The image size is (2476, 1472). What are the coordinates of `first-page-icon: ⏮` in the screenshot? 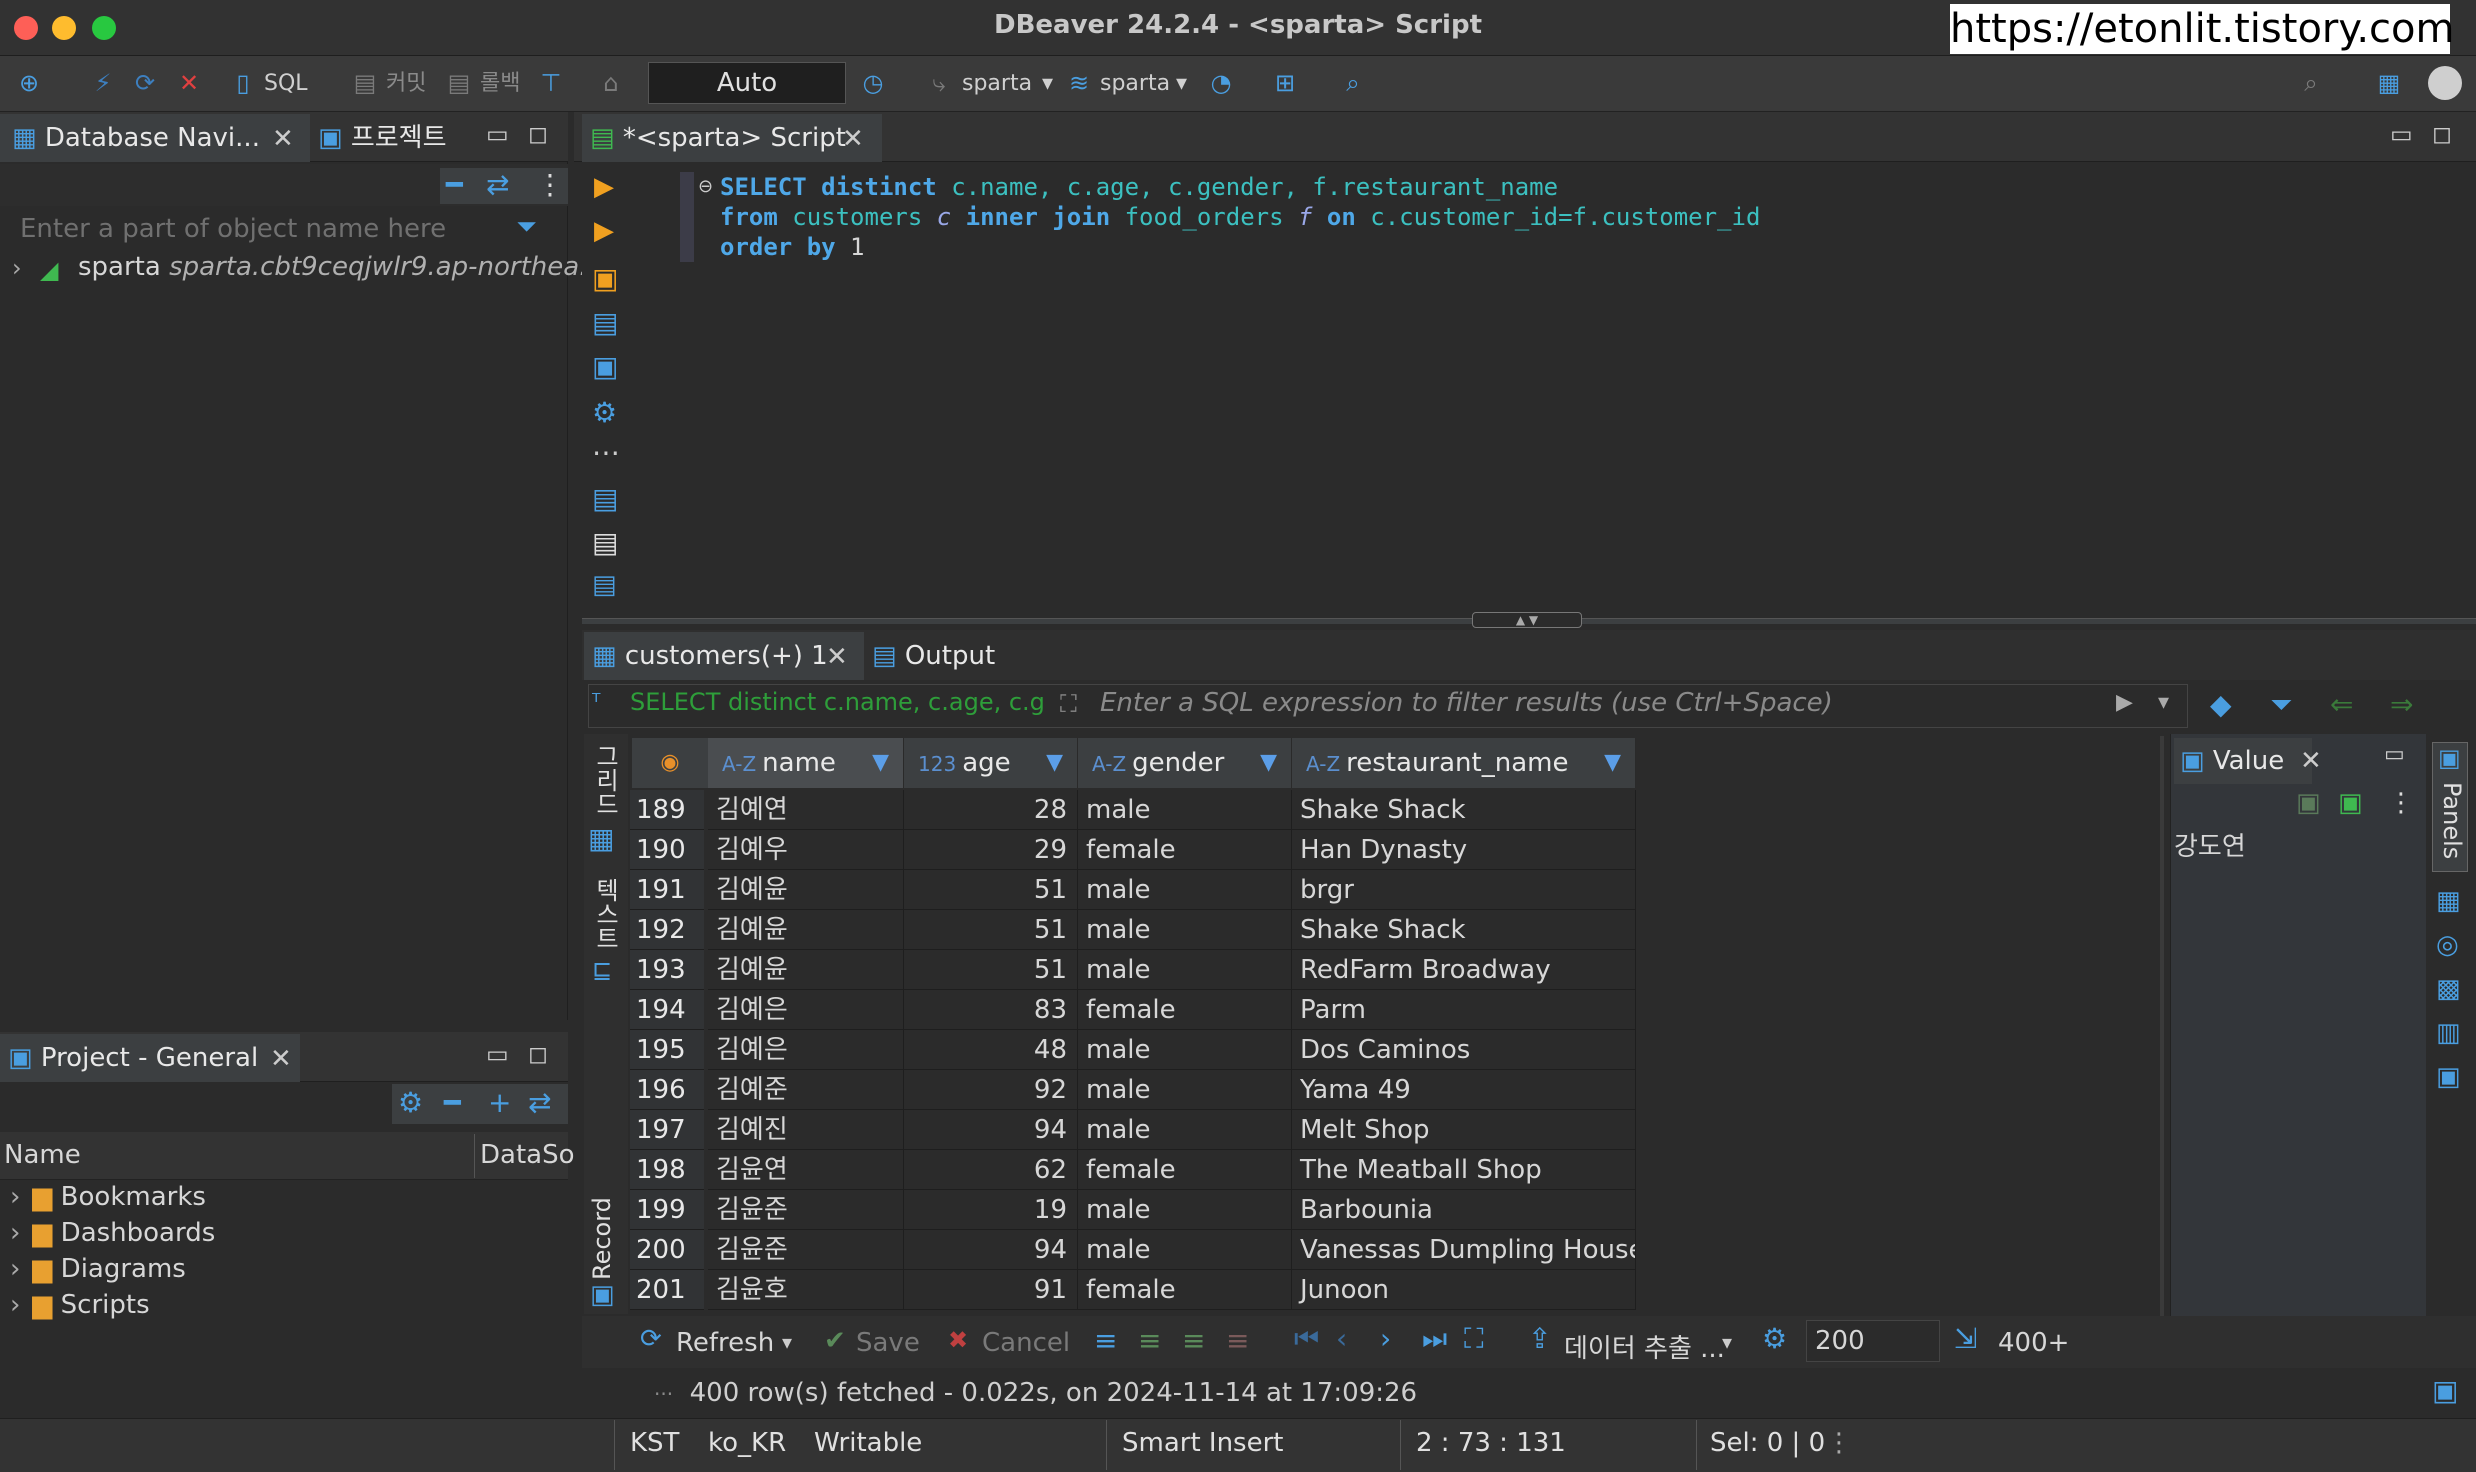 It's located at (1306, 1339).